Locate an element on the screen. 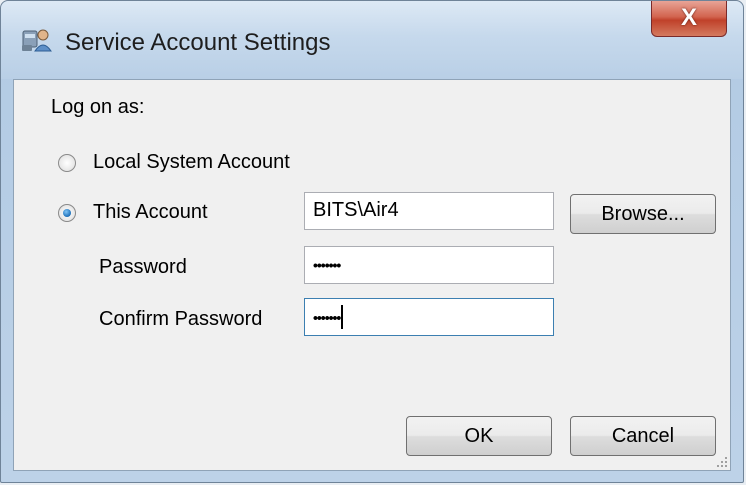  log-on-as-label: Log on as: is located at coordinates (98, 107).